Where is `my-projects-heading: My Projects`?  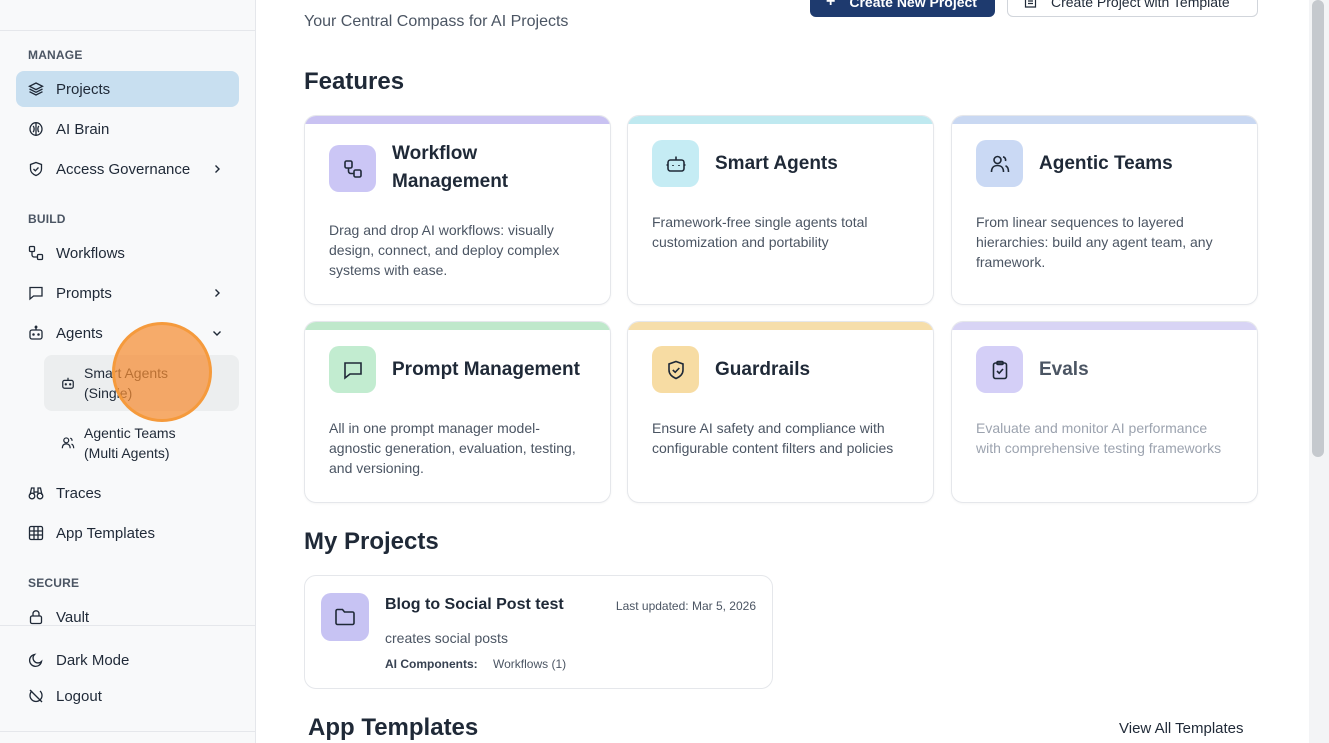
my-projects-heading: My Projects is located at coordinates (371, 541).